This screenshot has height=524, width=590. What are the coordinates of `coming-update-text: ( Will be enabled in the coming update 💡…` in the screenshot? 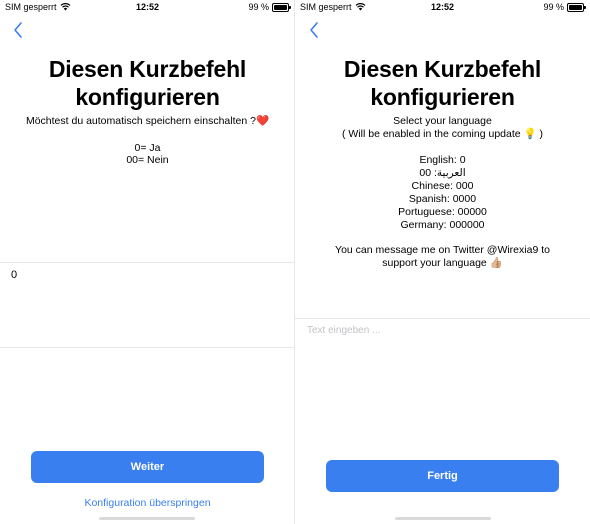 It's located at (442, 134).